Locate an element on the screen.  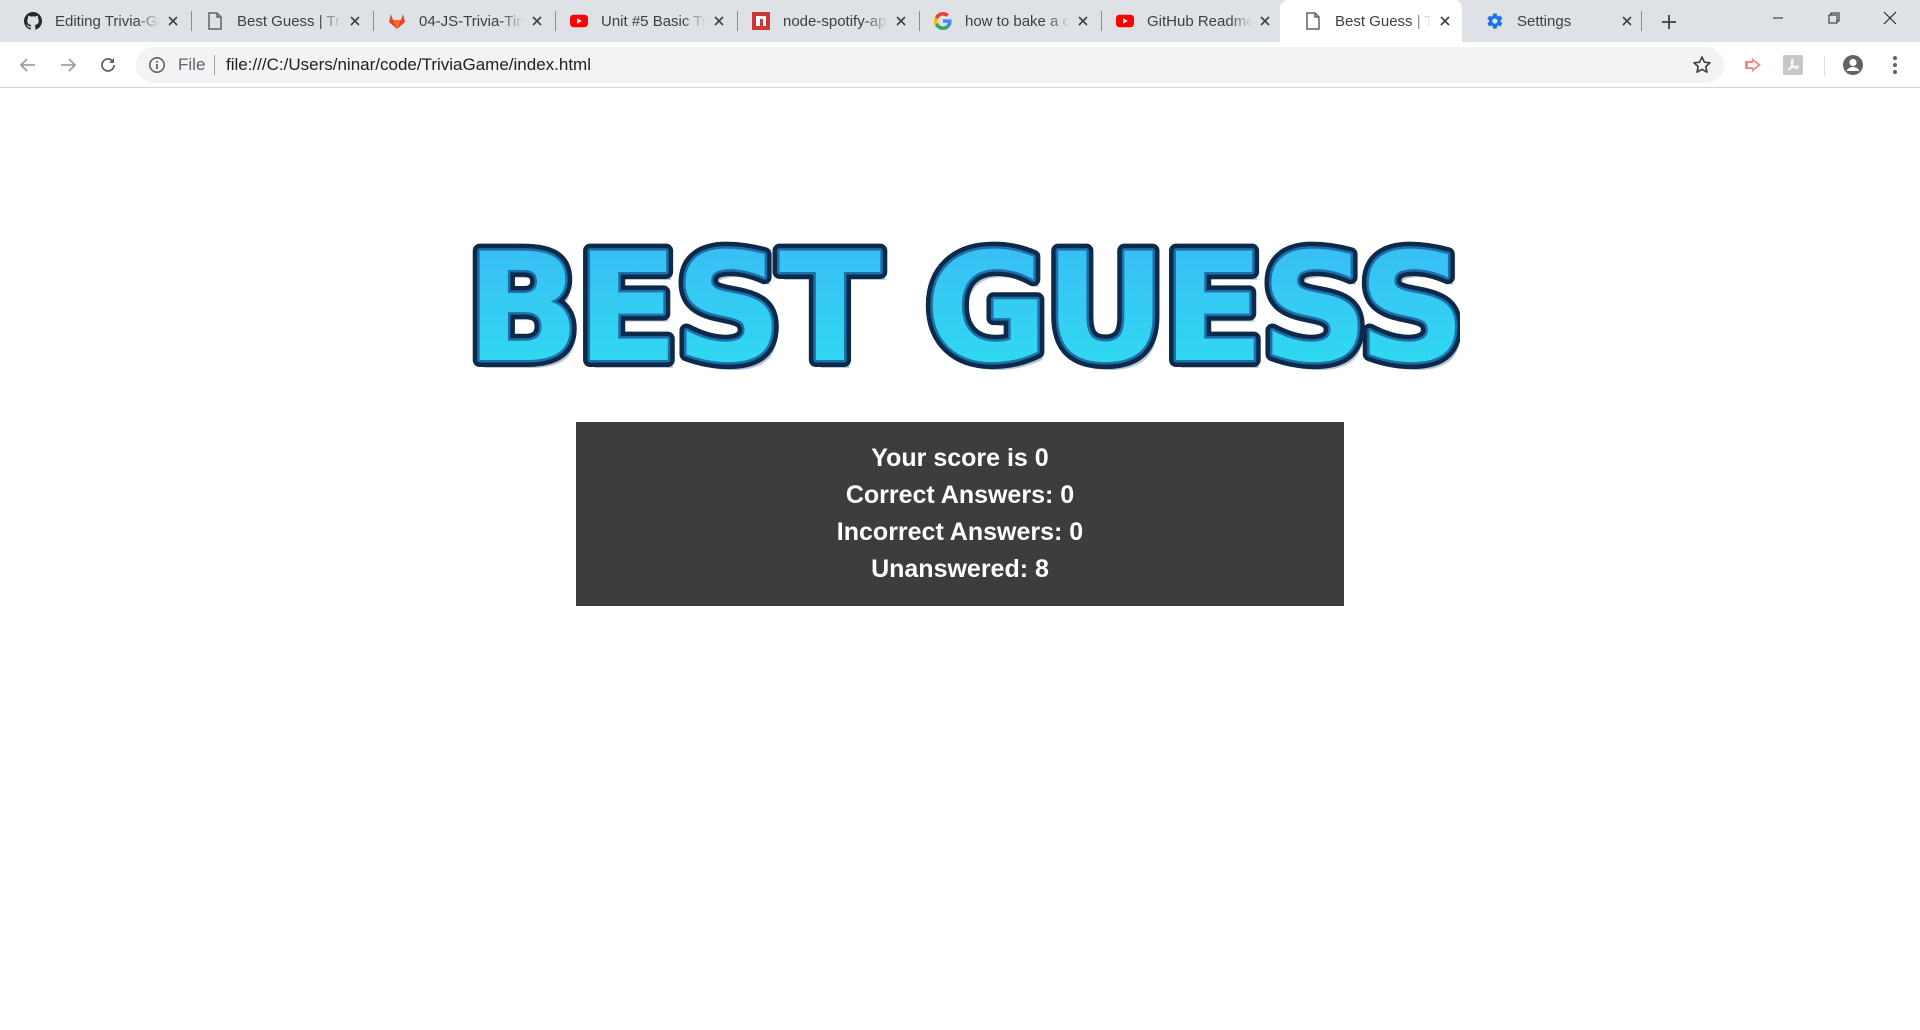
tab-title: node-spotify-api is located at coordinates (835, 21).